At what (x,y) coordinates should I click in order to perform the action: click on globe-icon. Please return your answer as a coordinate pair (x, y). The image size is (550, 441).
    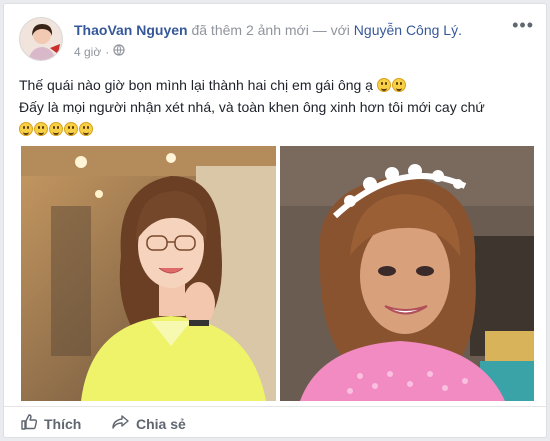
    Looking at the image, I should click on (119, 51).